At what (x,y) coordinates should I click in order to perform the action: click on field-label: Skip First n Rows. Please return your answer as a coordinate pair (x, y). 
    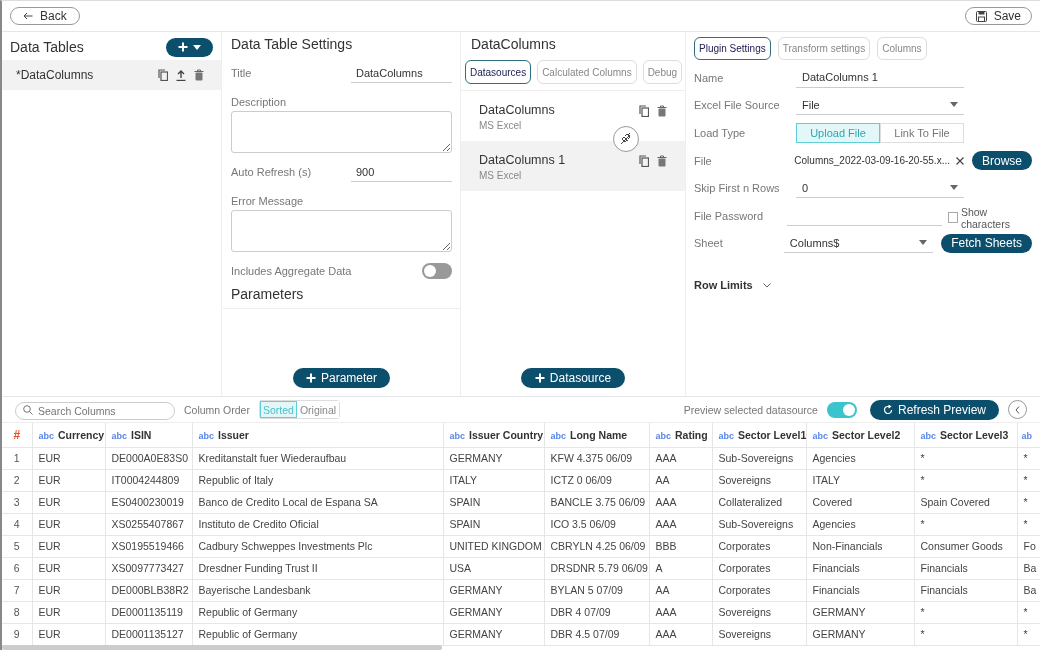
    Looking at the image, I should click on (737, 188).